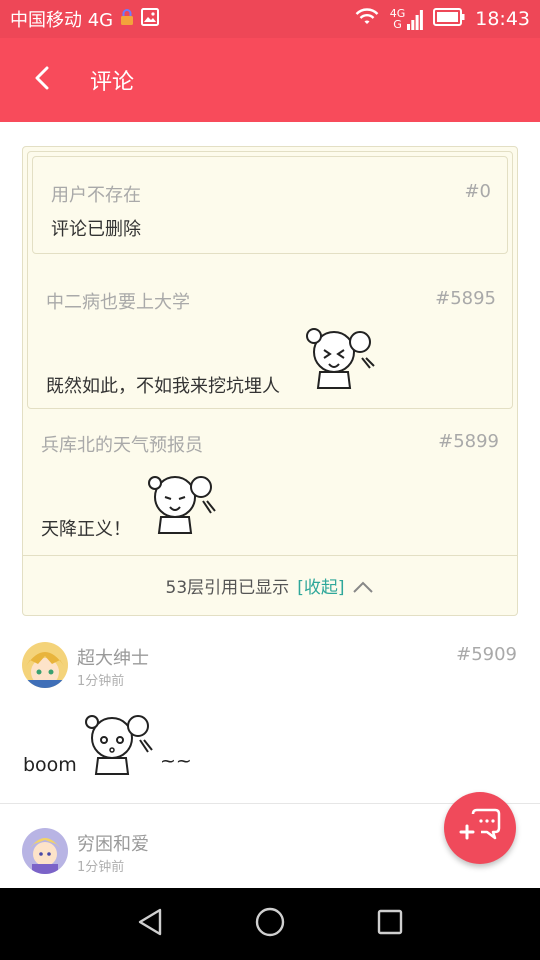  What do you see at coordinates (270, 205) in the screenshot?
I see `quote-box-0: 用户不存在 #0 评论已删除` at bounding box center [270, 205].